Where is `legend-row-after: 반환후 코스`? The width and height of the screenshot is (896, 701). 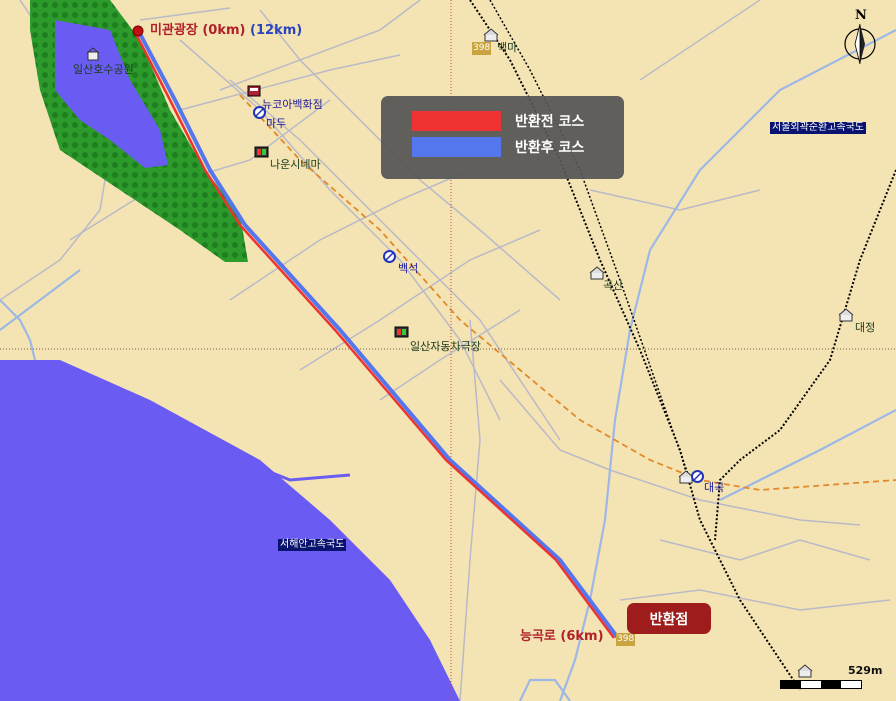 legend-row-after: 반환후 코스 is located at coordinates (498, 147).